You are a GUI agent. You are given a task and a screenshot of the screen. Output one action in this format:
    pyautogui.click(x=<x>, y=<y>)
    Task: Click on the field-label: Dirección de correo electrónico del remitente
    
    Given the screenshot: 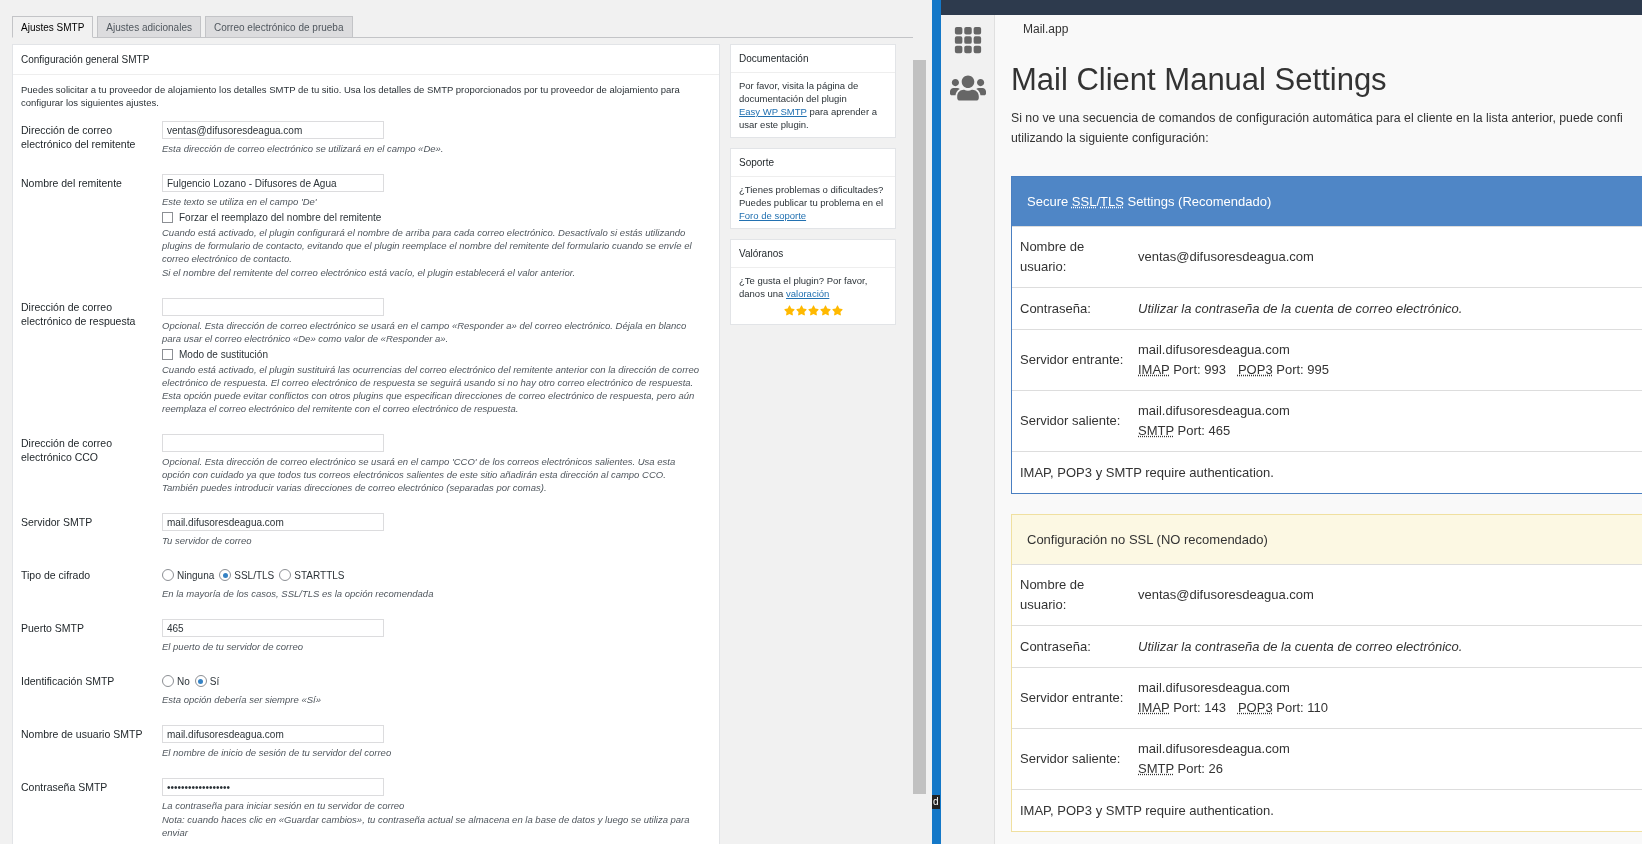 What is the action you would take?
    pyautogui.click(x=79, y=137)
    